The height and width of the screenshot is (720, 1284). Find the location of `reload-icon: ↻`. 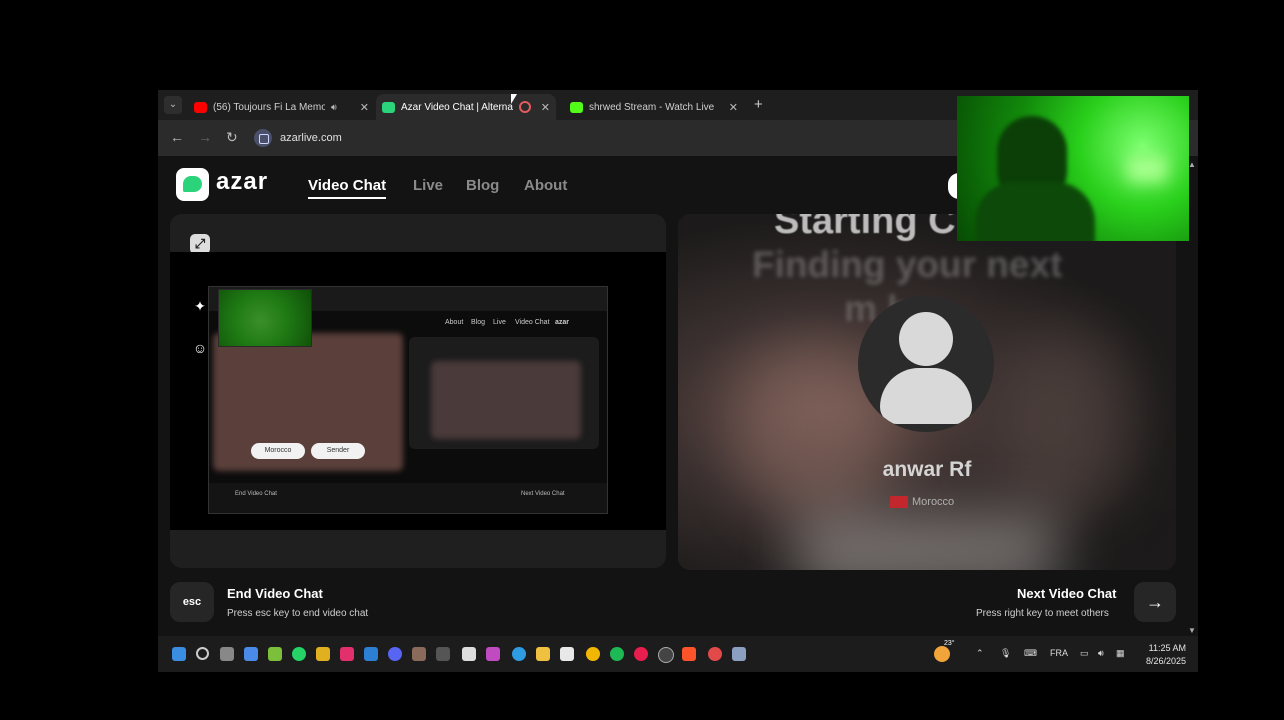

reload-icon: ↻ is located at coordinates (232, 137).